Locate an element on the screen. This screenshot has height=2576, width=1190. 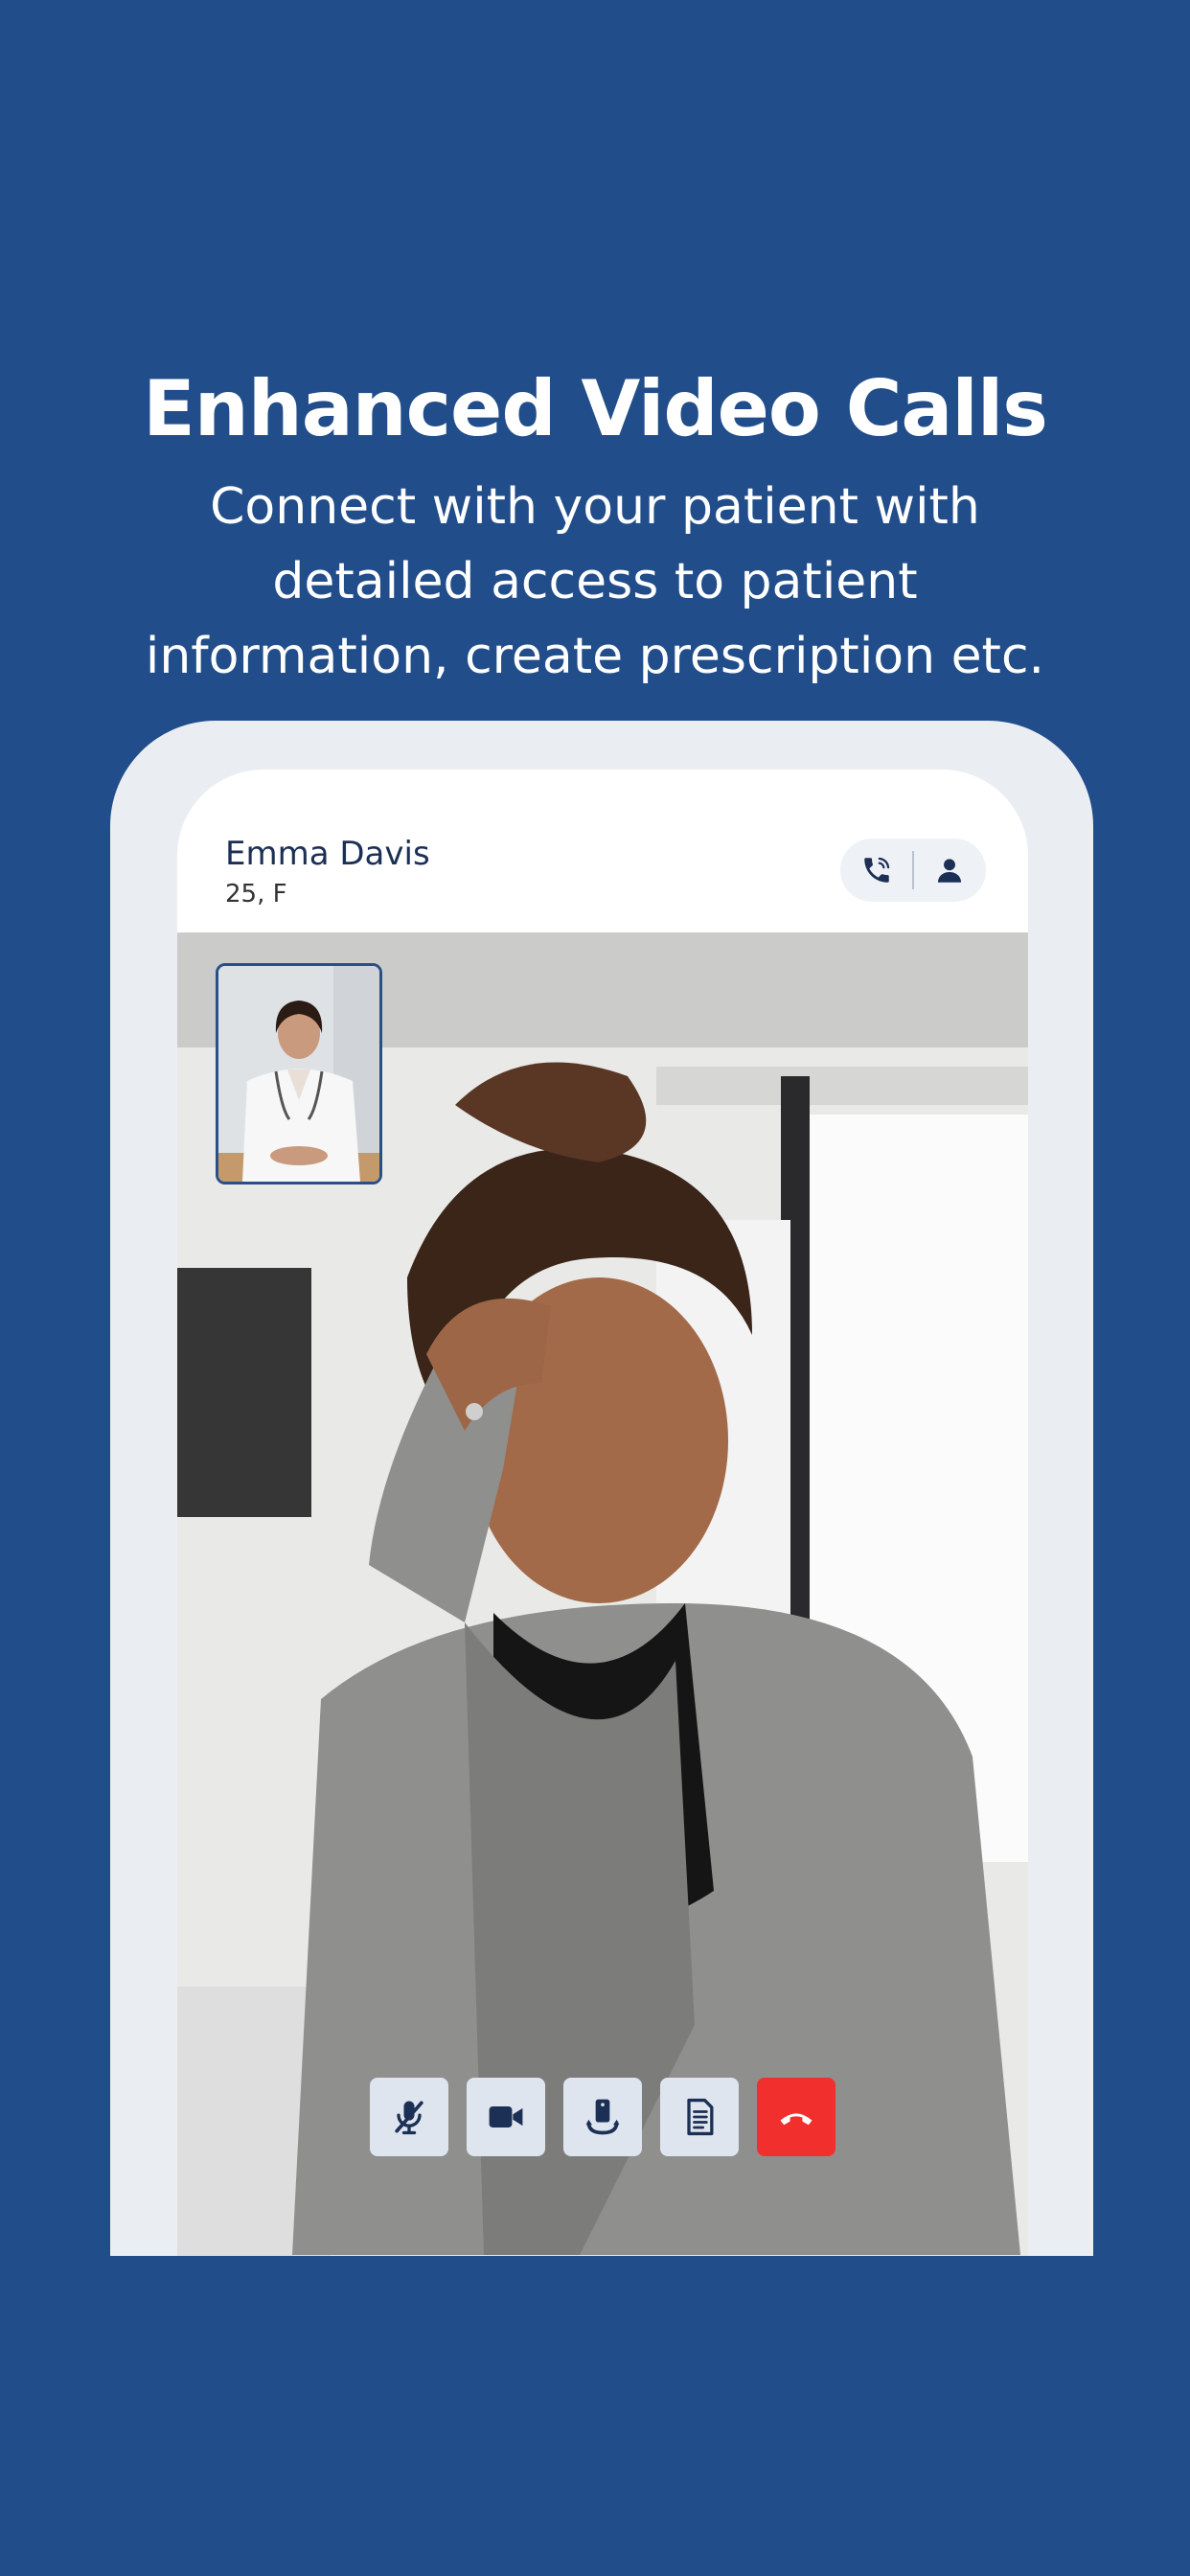
user-icon is located at coordinates (950, 871).